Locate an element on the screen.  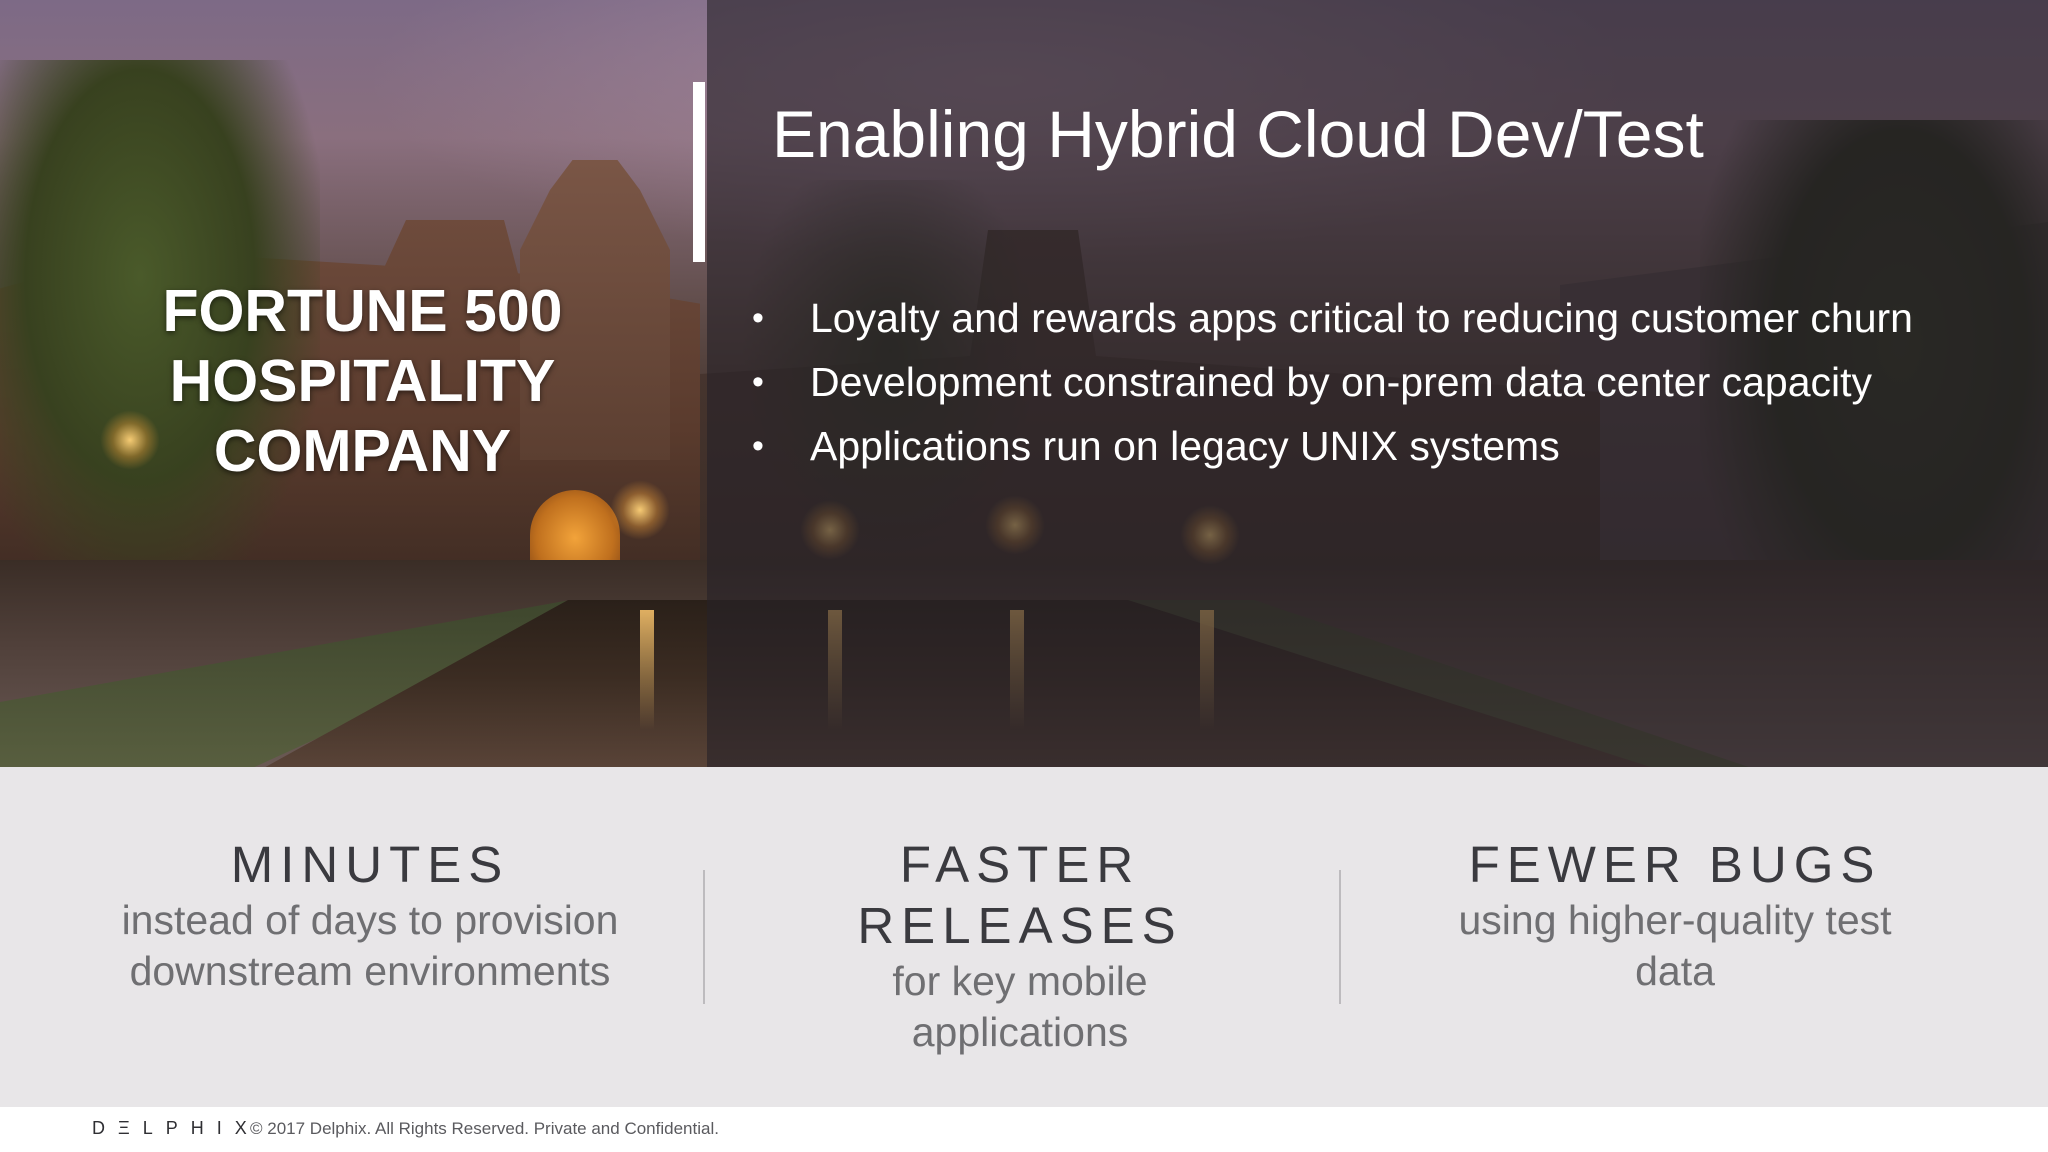
company-name: FORTUNE 500 HOSPITALITY COMPANY is located at coordinates (362, 381).